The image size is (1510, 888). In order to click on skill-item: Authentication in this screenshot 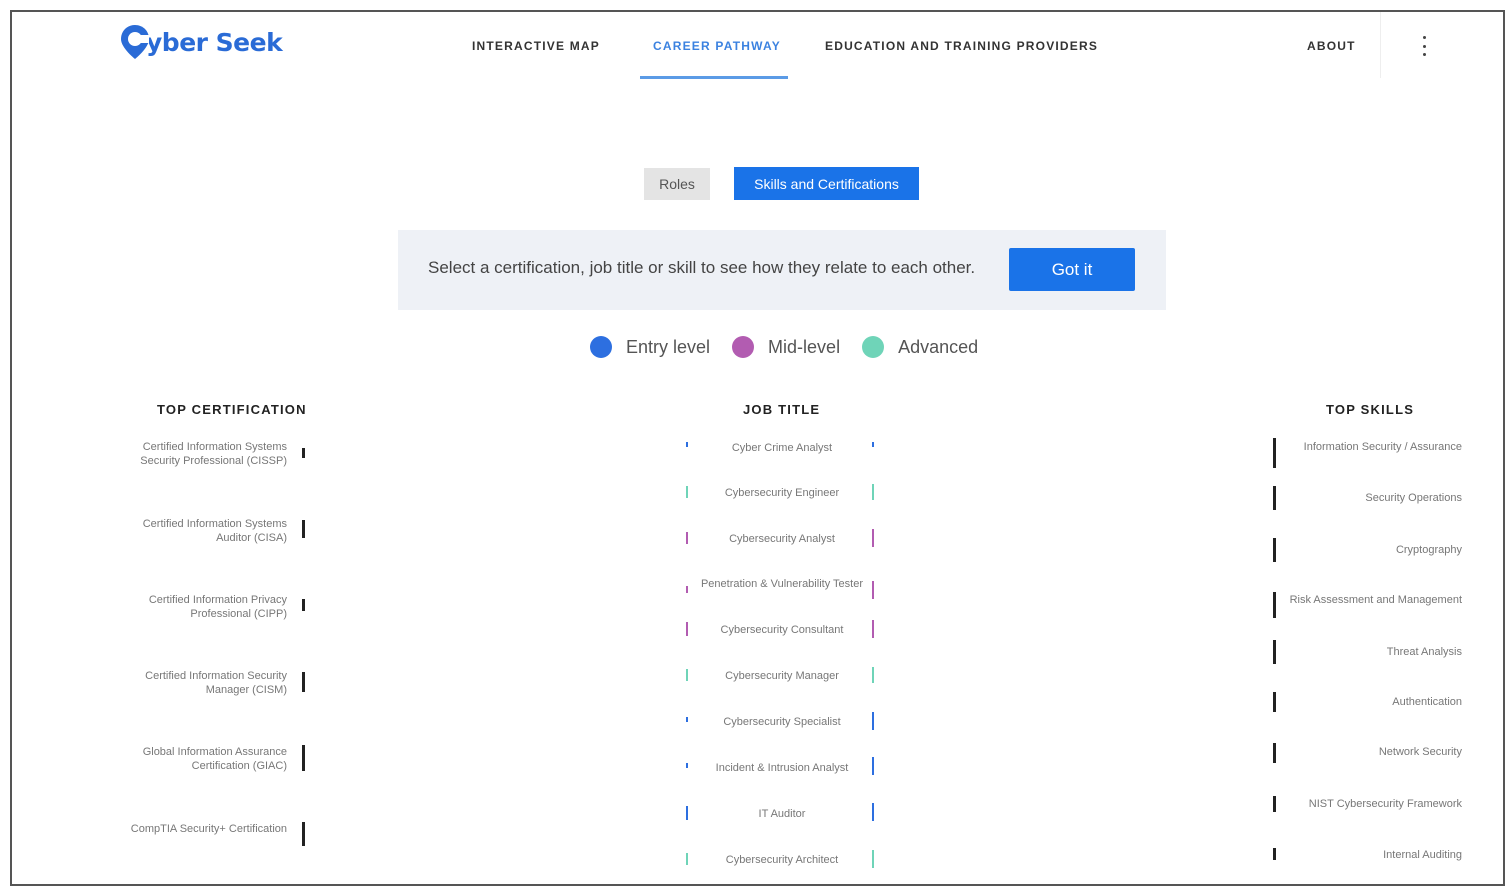, I will do `click(1367, 702)`.